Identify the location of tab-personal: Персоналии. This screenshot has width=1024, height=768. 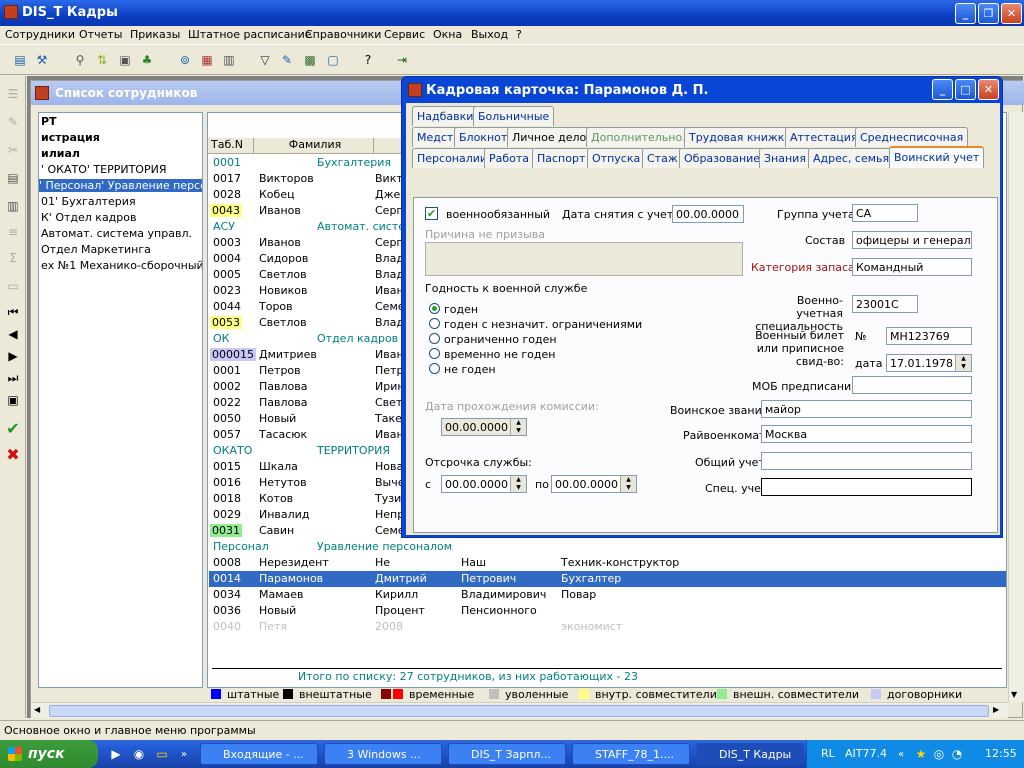
(452, 158).